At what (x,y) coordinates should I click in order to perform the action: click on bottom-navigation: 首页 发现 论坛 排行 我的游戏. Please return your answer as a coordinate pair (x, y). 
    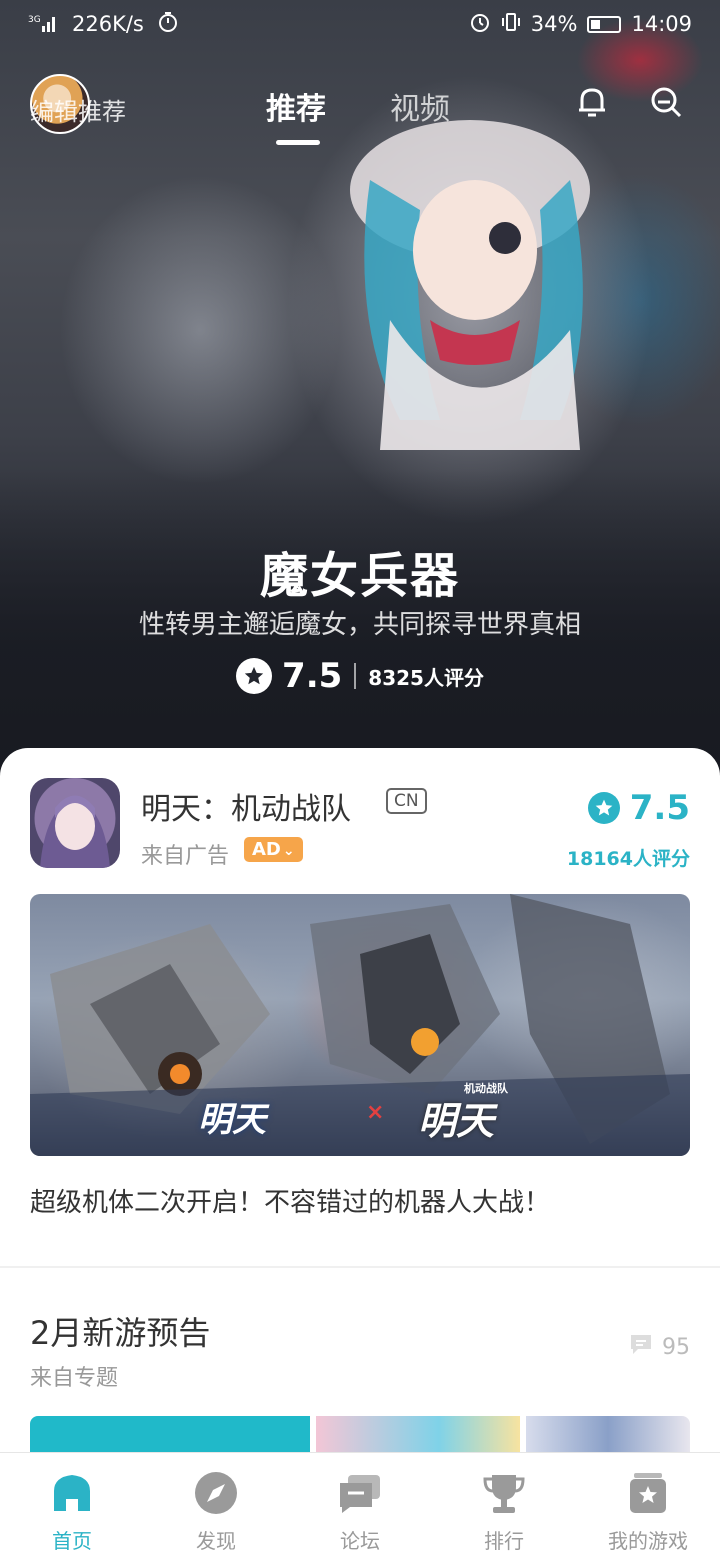
    Looking at the image, I should click on (360, 1506).